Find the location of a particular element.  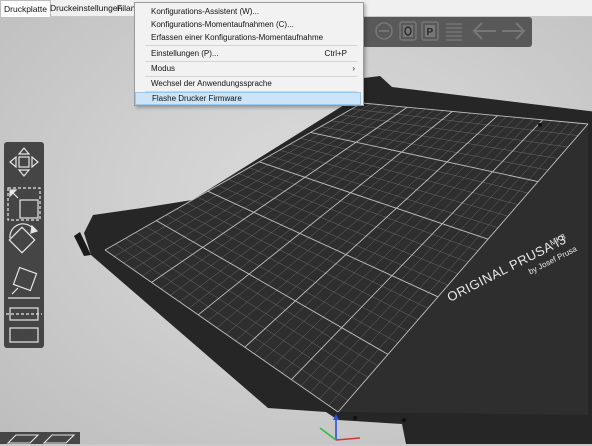

undo-icon is located at coordinates (484, 31).